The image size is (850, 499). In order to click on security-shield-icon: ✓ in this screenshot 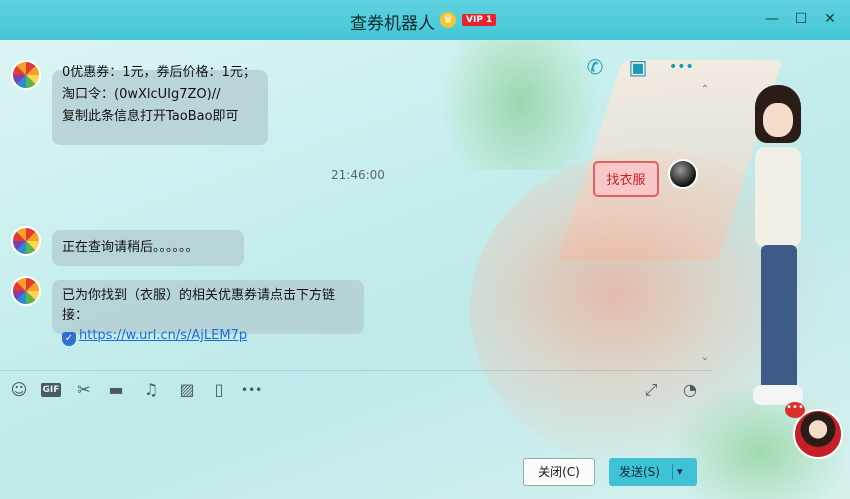, I will do `click(69, 339)`.